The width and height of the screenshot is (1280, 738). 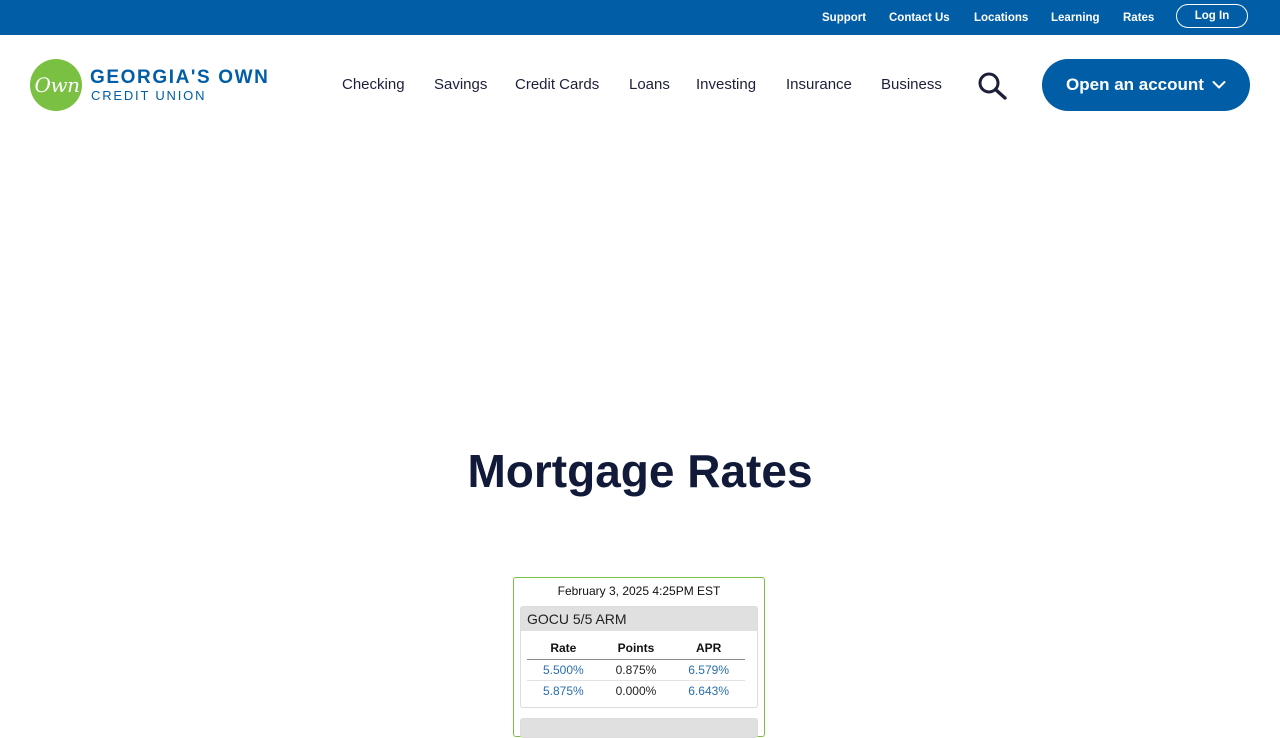 I want to click on logo-mark-text: Own, so click(x=57, y=85).